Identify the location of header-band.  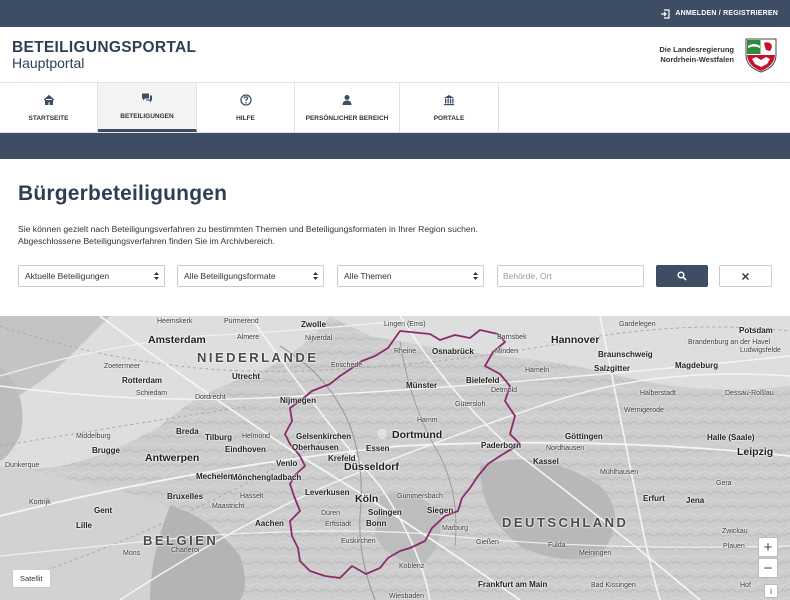
(395, 146).